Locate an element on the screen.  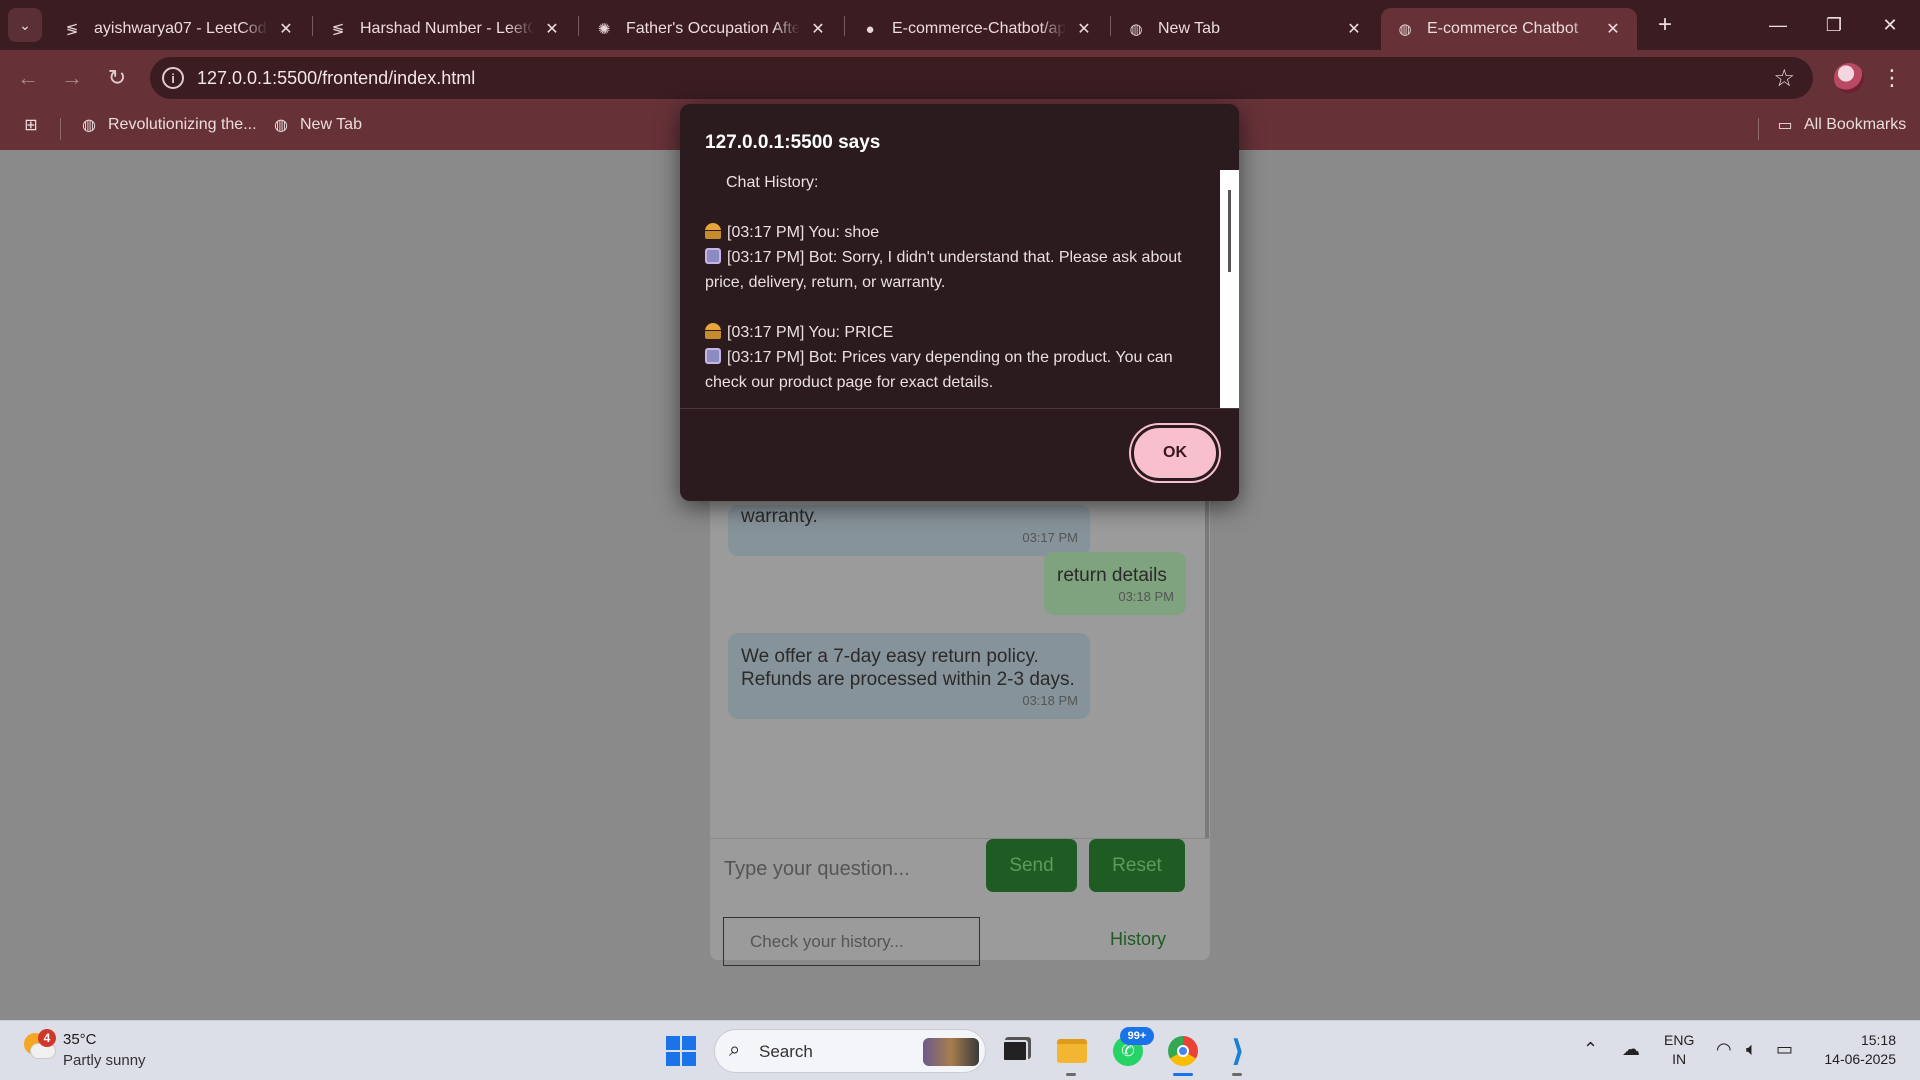
message-time: 03:17 PM is located at coordinates (1050, 537).